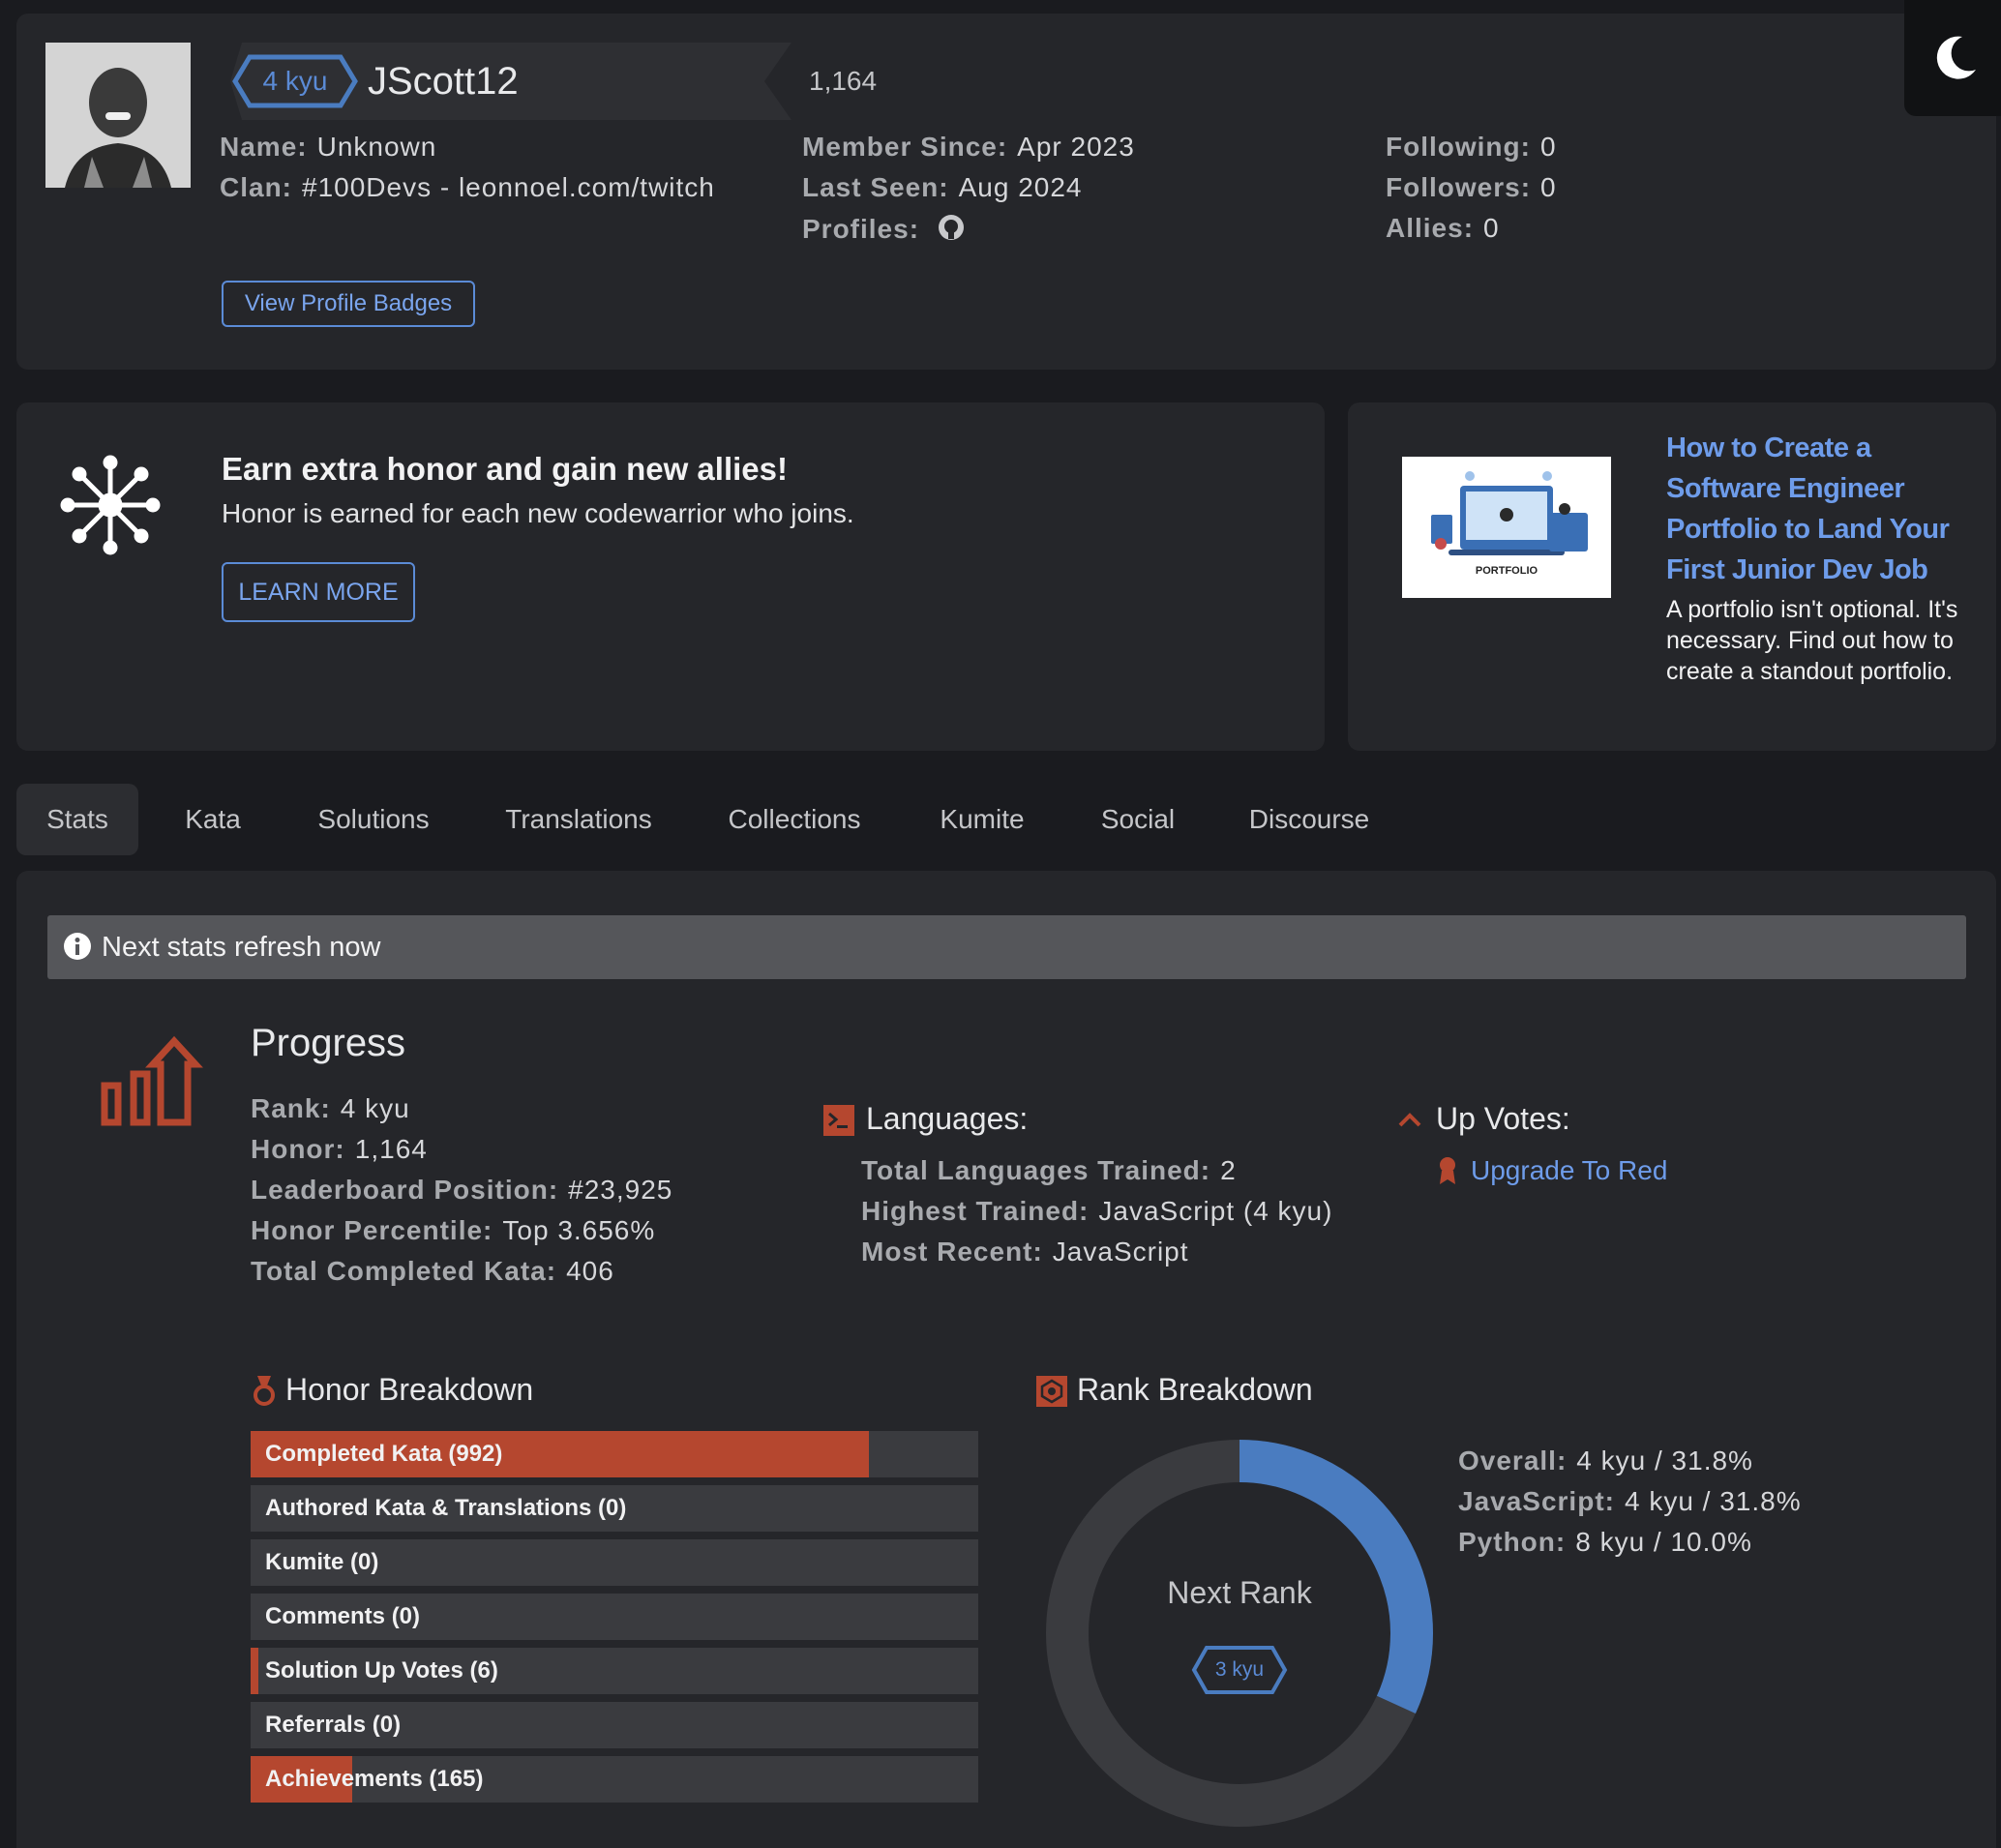 The image size is (2001, 1848). What do you see at coordinates (1448, 1173) in the screenshot?
I see `ribbon-icon` at bounding box center [1448, 1173].